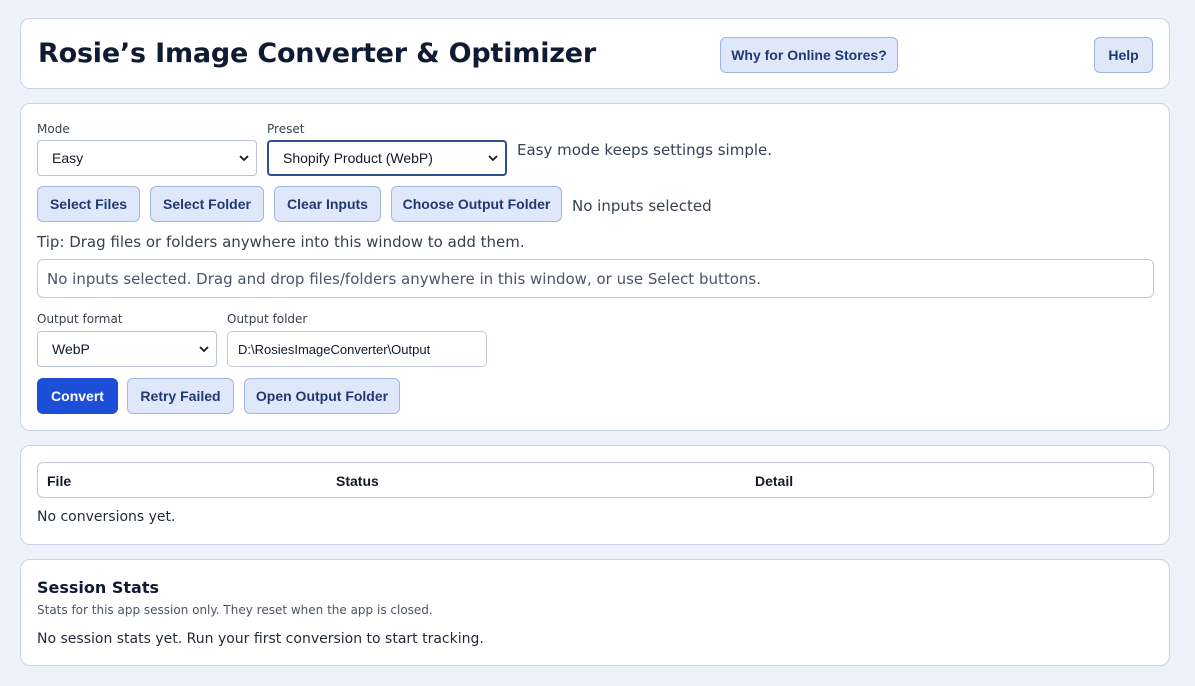 Image resolution: width=1195 pixels, height=686 pixels. What do you see at coordinates (59, 481) in the screenshot?
I see `column-header-file: File` at bounding box center [59, 481].